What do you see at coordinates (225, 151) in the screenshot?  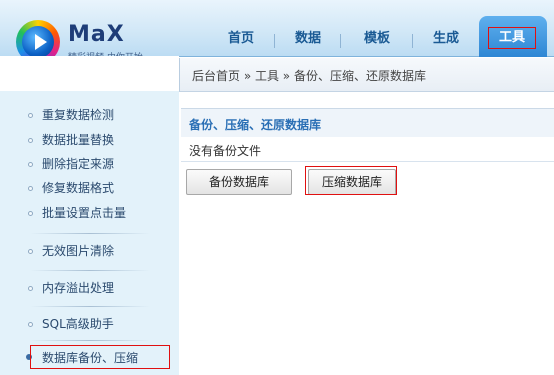 I see `backup-status-text: 没有备份文件` at bounding box center [225, 151].